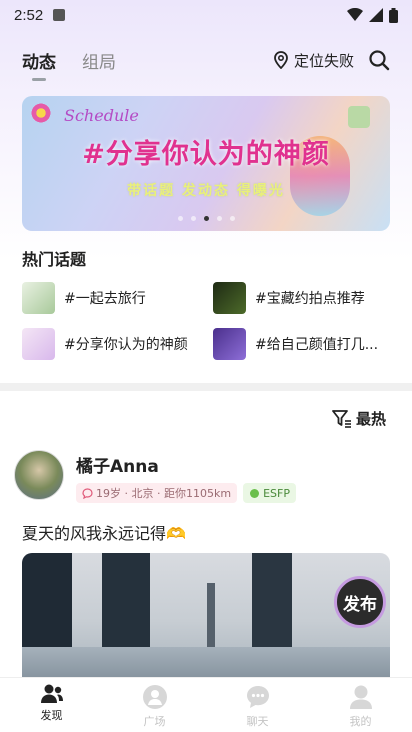  I want to click on section-divider, so click(206, 387).